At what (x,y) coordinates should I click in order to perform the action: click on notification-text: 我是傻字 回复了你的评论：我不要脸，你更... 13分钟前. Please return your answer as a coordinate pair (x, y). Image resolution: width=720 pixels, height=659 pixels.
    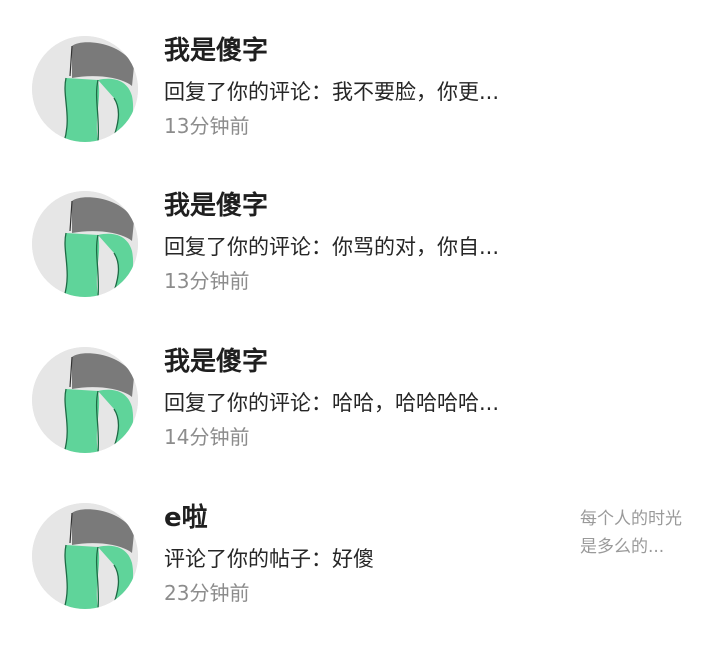
    Looking at the image, I should click on (364, 87).